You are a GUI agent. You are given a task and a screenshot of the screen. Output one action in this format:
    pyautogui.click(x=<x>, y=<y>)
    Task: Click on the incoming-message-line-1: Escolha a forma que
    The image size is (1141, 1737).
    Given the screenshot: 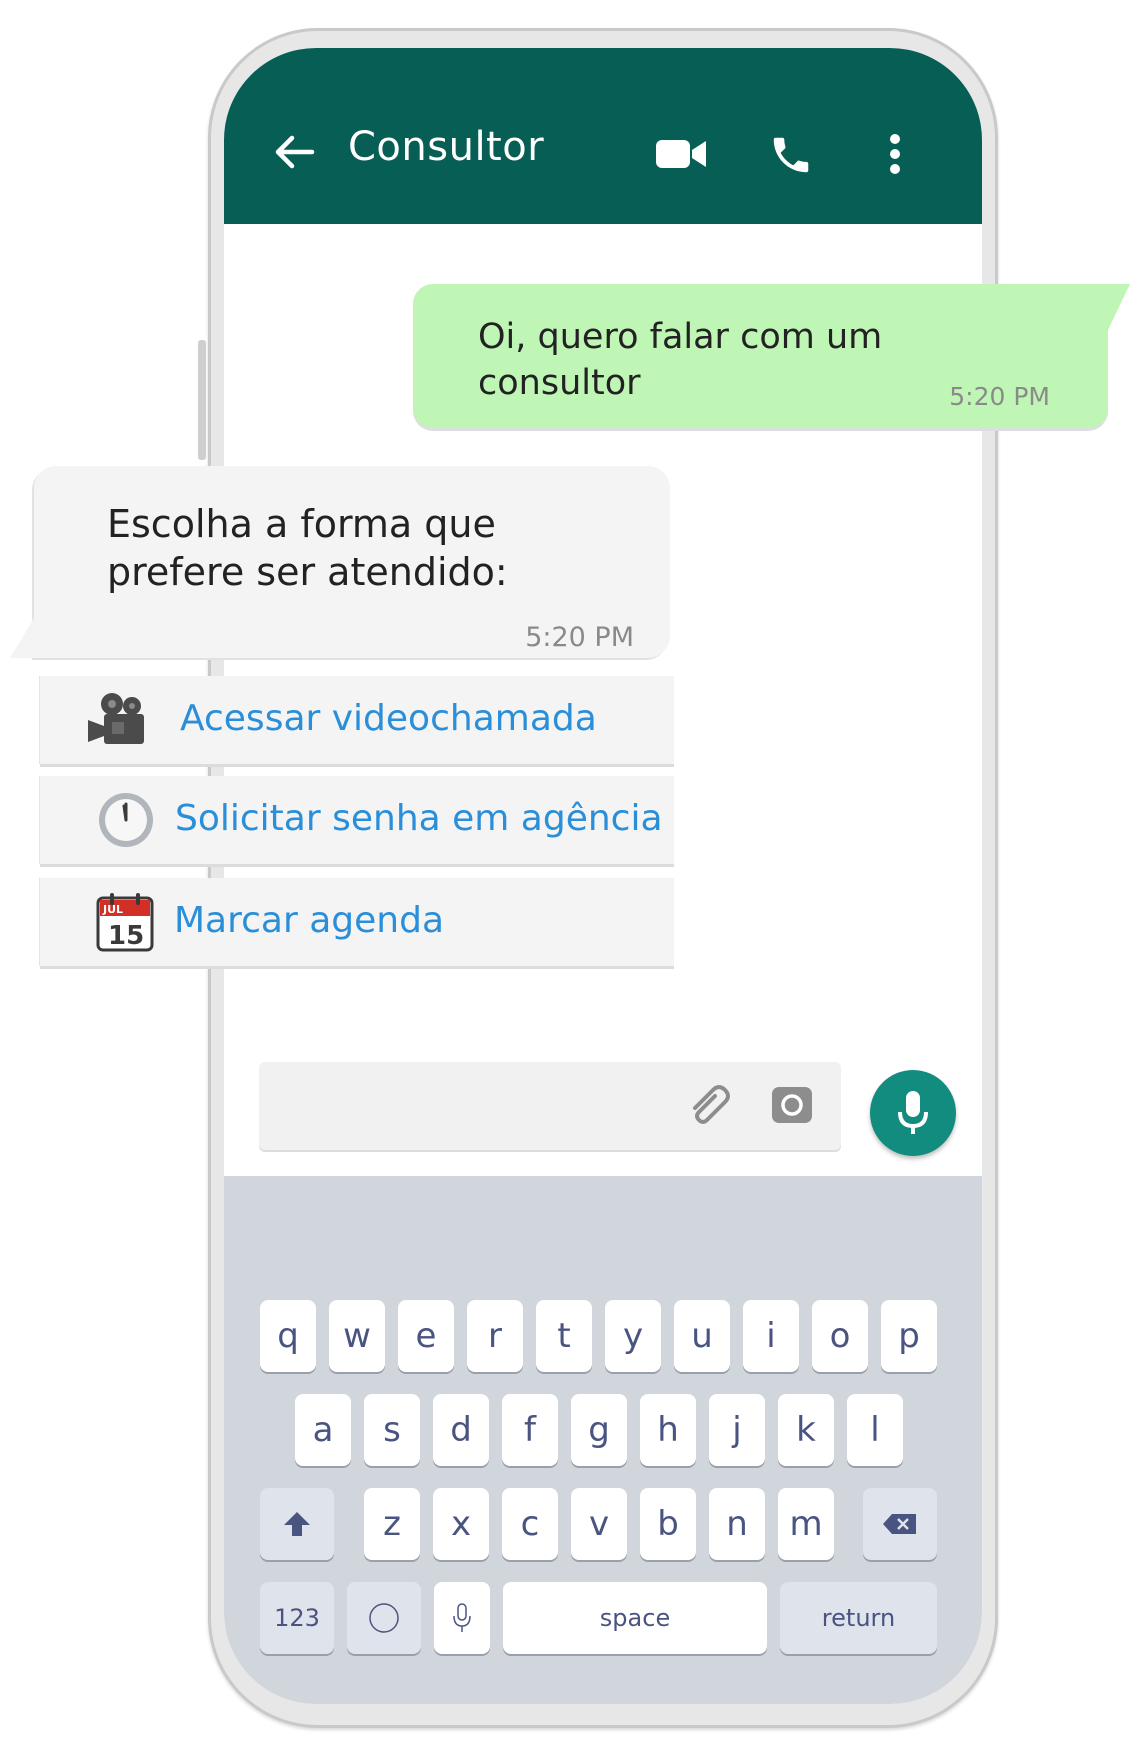 What is the action you would take?
    pyautogui.click(x=301, y=524)
    